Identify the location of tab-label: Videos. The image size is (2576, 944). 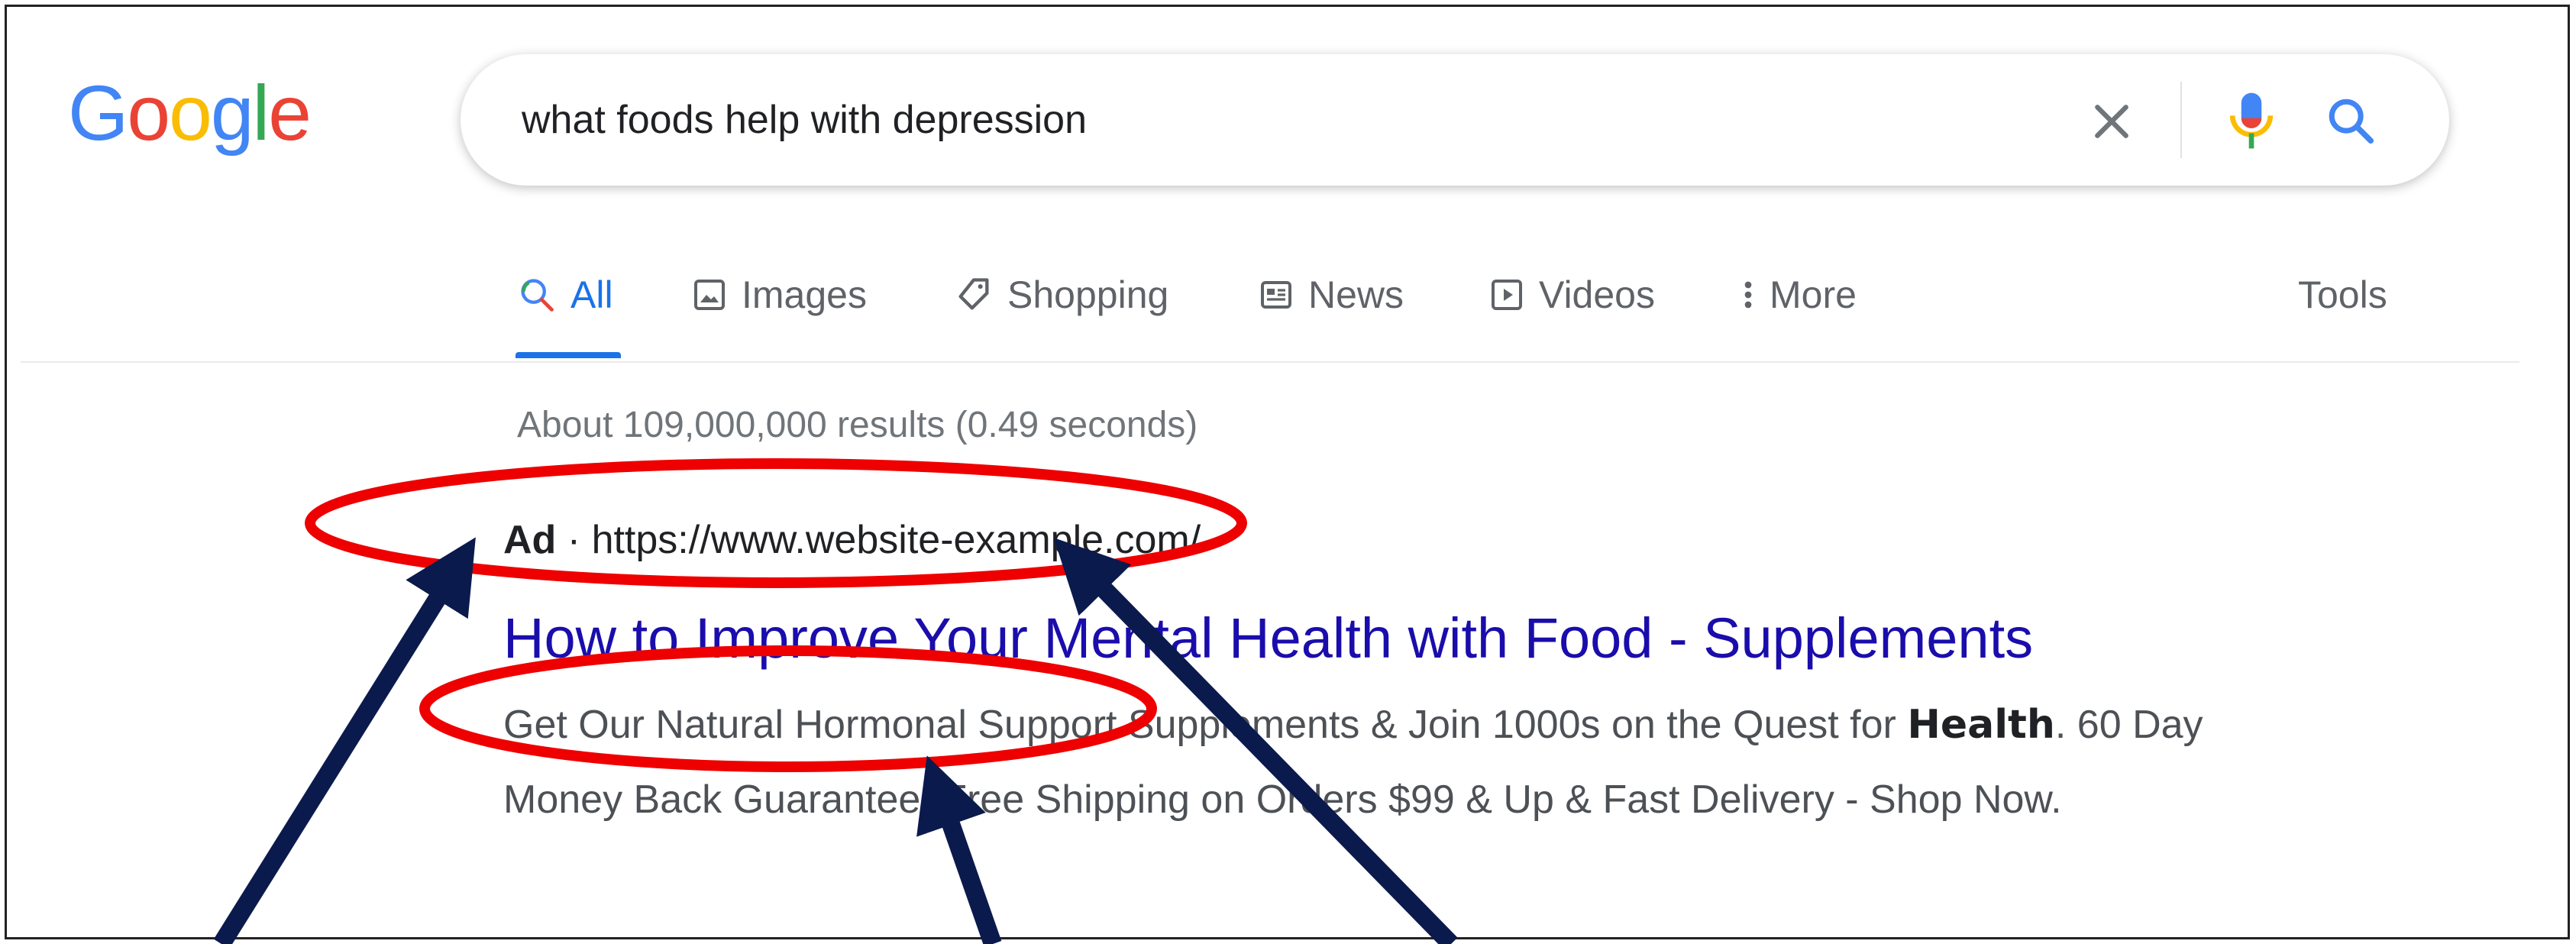
(1597, 294).